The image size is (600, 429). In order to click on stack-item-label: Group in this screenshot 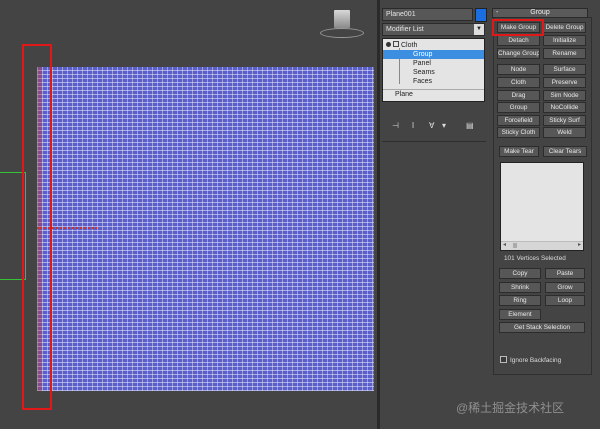, I will do `click(423, 54)`.